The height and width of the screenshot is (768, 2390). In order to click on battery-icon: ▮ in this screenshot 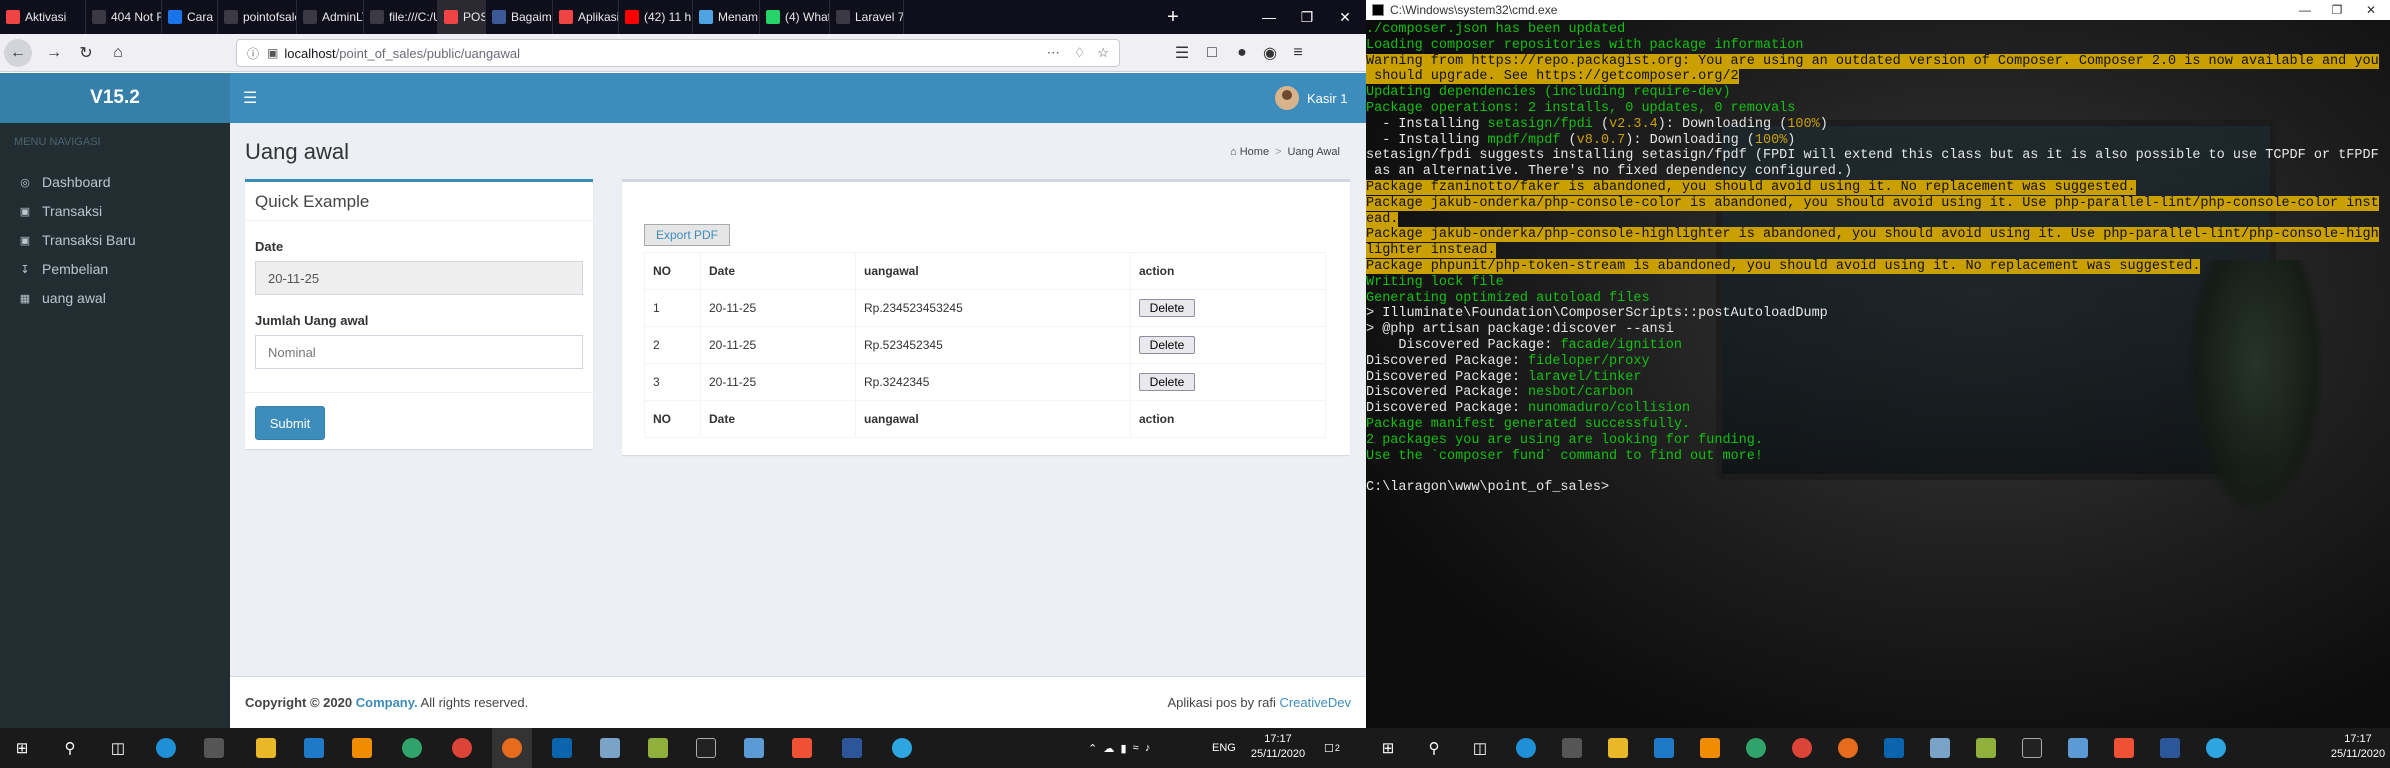, I will do `click(1123, 748)`.